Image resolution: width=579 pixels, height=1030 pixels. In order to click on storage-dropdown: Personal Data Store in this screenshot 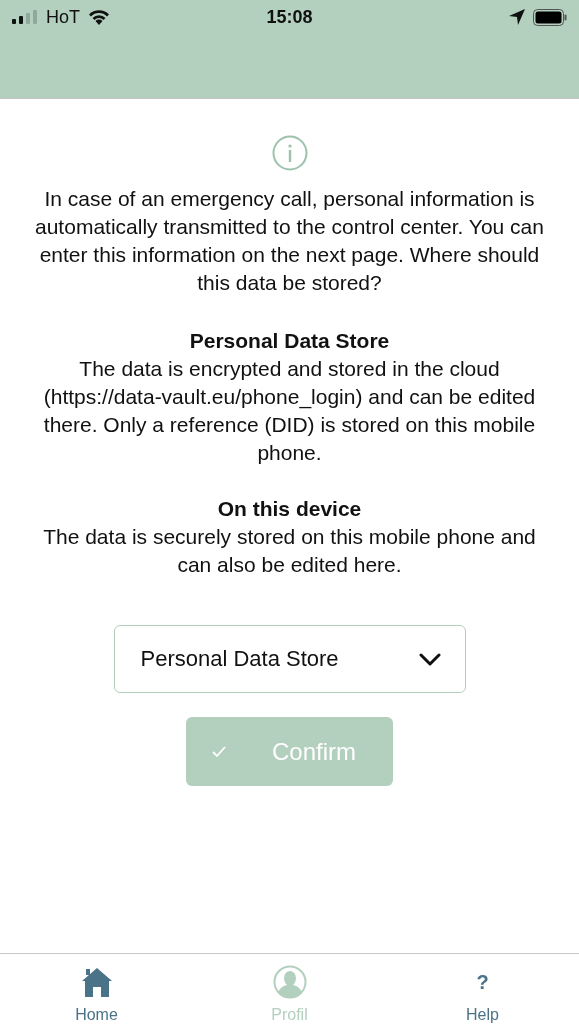, I will do `click(289, 659)`.